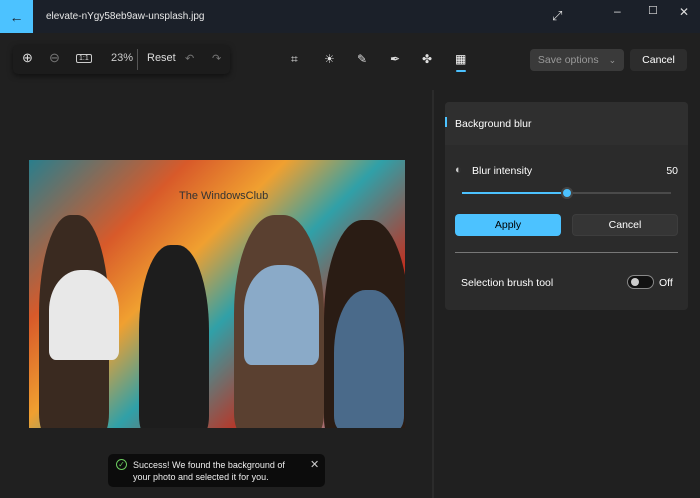 The width and height of the screenshot is (700, 498). I want to click on save-options-button: Save options ⌄, so click(577, 60).